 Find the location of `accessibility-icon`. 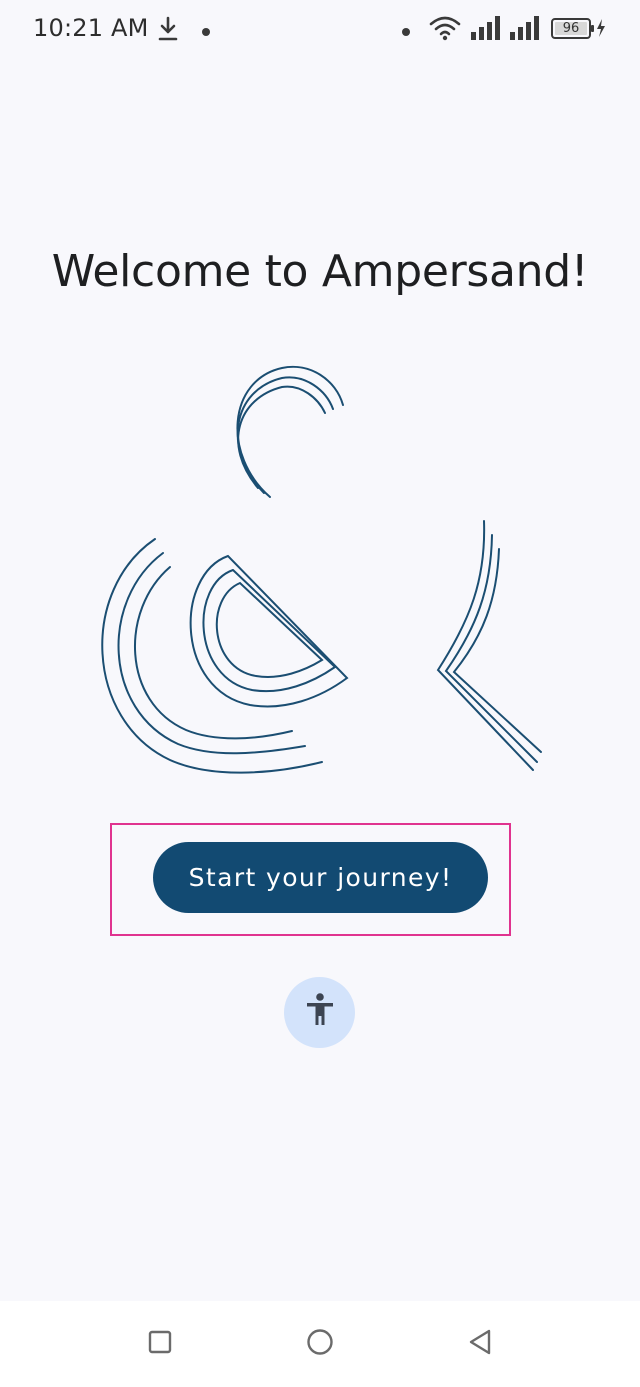

accessibility-icon is located at coordinates (320, 1012).